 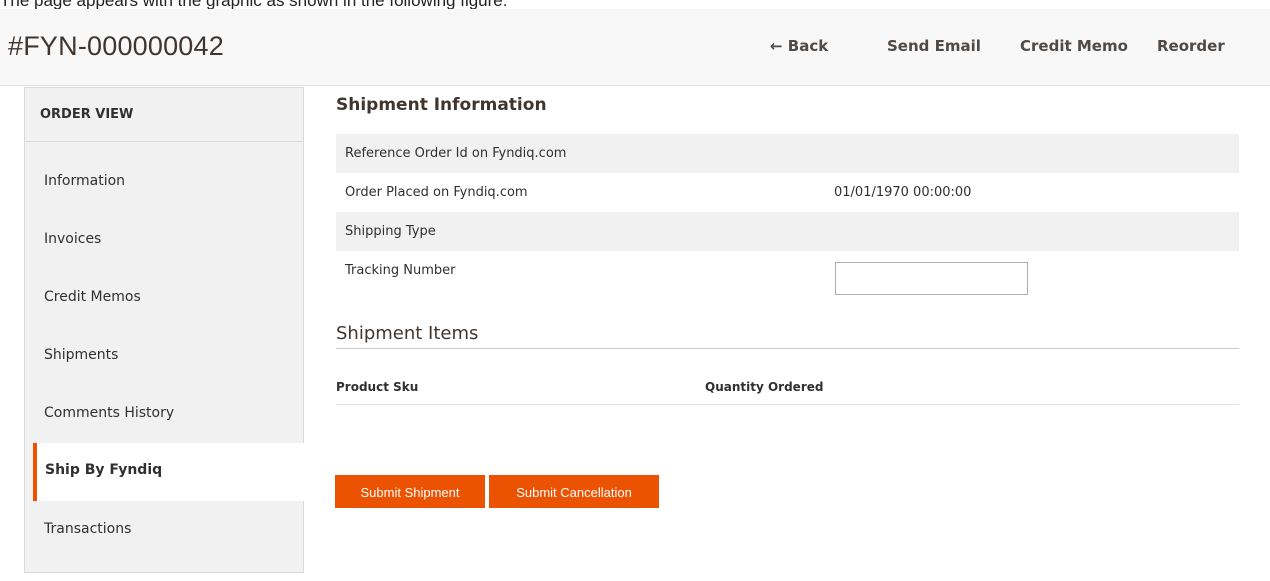 What do you see at coordinates (164, 115) in the screenshot?
I see `sidebar-title: ORDER VIEW` at bounding box center [164, 115].